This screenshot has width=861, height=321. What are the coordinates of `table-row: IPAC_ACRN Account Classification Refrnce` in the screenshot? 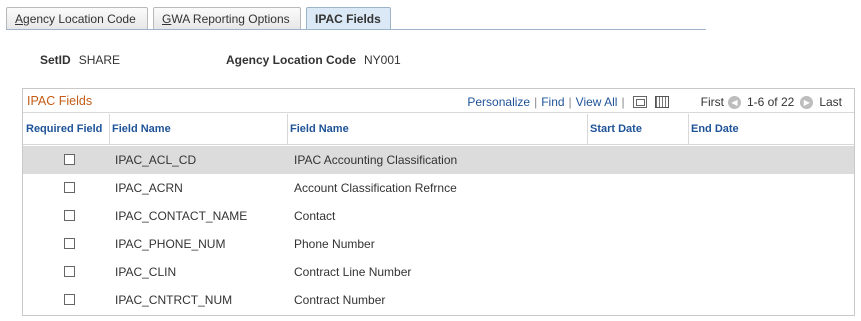 It's located at (438, 188).